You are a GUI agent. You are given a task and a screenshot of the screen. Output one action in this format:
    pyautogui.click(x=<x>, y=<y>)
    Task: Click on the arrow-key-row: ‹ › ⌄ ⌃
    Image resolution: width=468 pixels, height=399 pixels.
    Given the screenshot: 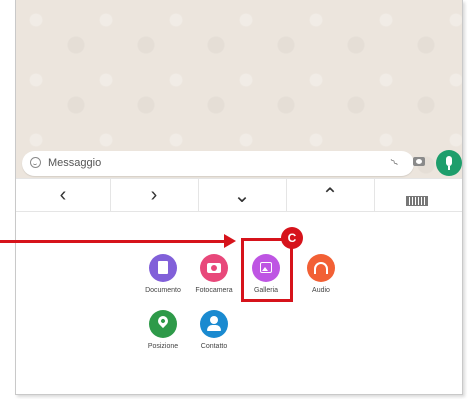 What is the action you would take?
    pyautogui.click(x=239, y=195)
    